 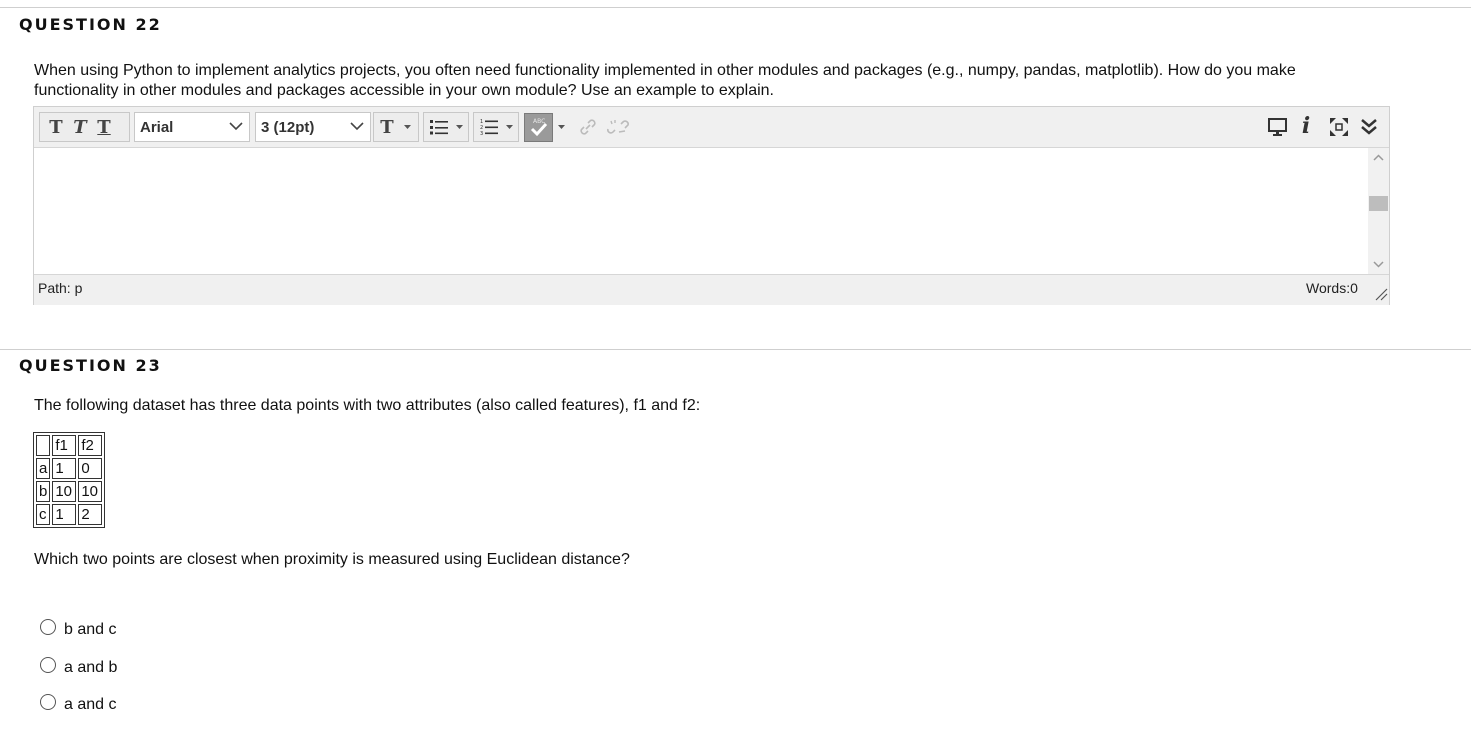 I want to click on question-divider, so click(x=735, y=349).